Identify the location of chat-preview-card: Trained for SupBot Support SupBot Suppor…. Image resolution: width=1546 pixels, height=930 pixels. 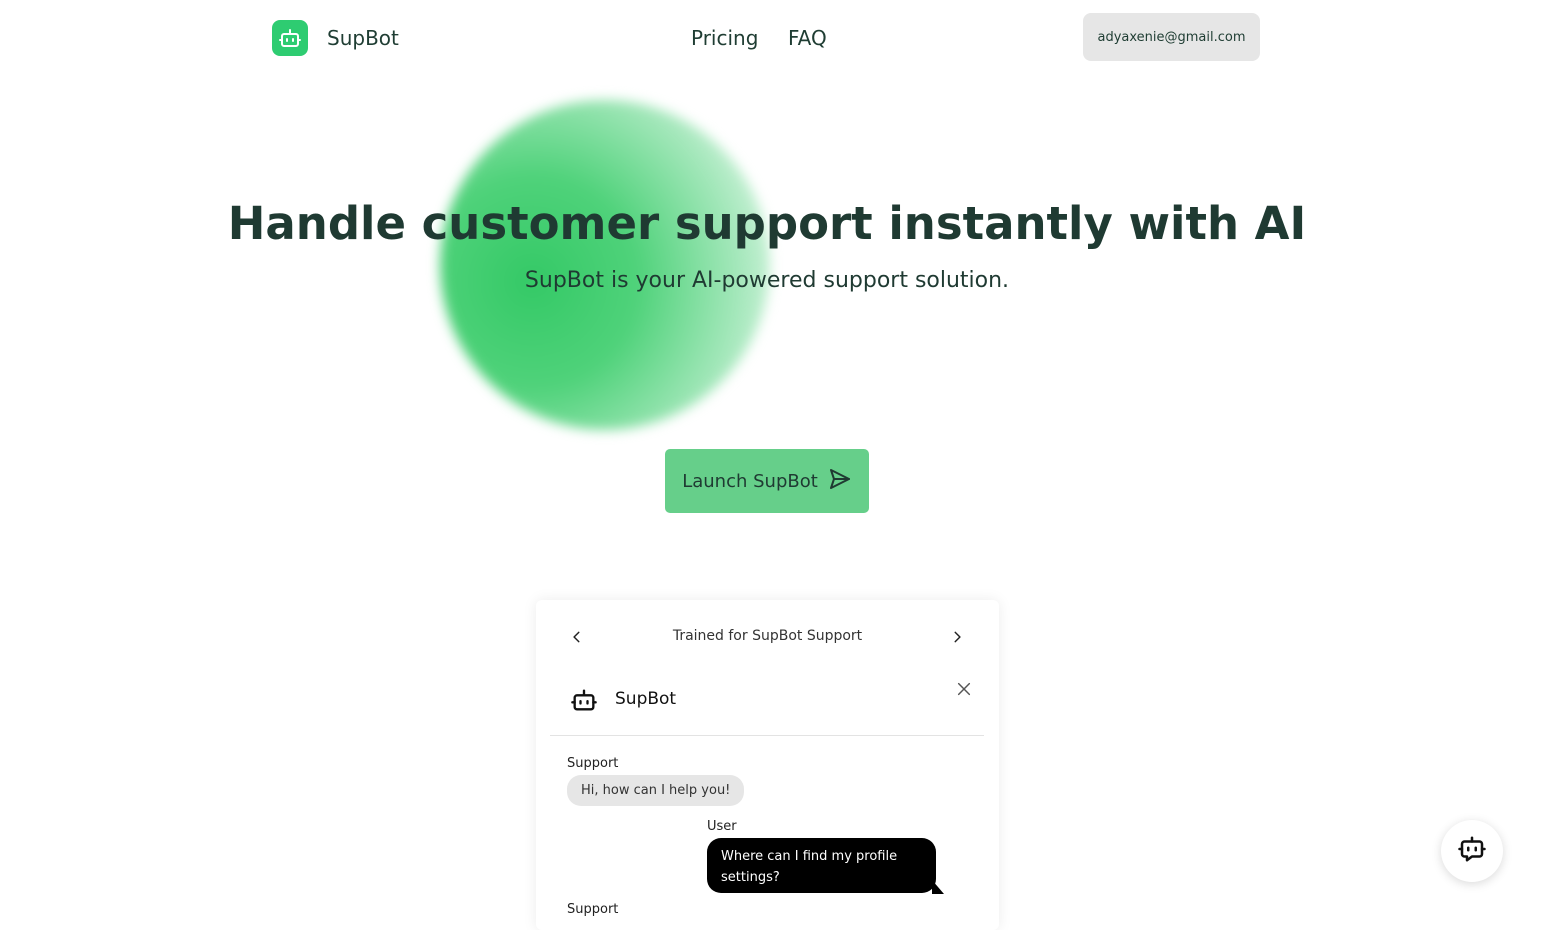
(767, 765).